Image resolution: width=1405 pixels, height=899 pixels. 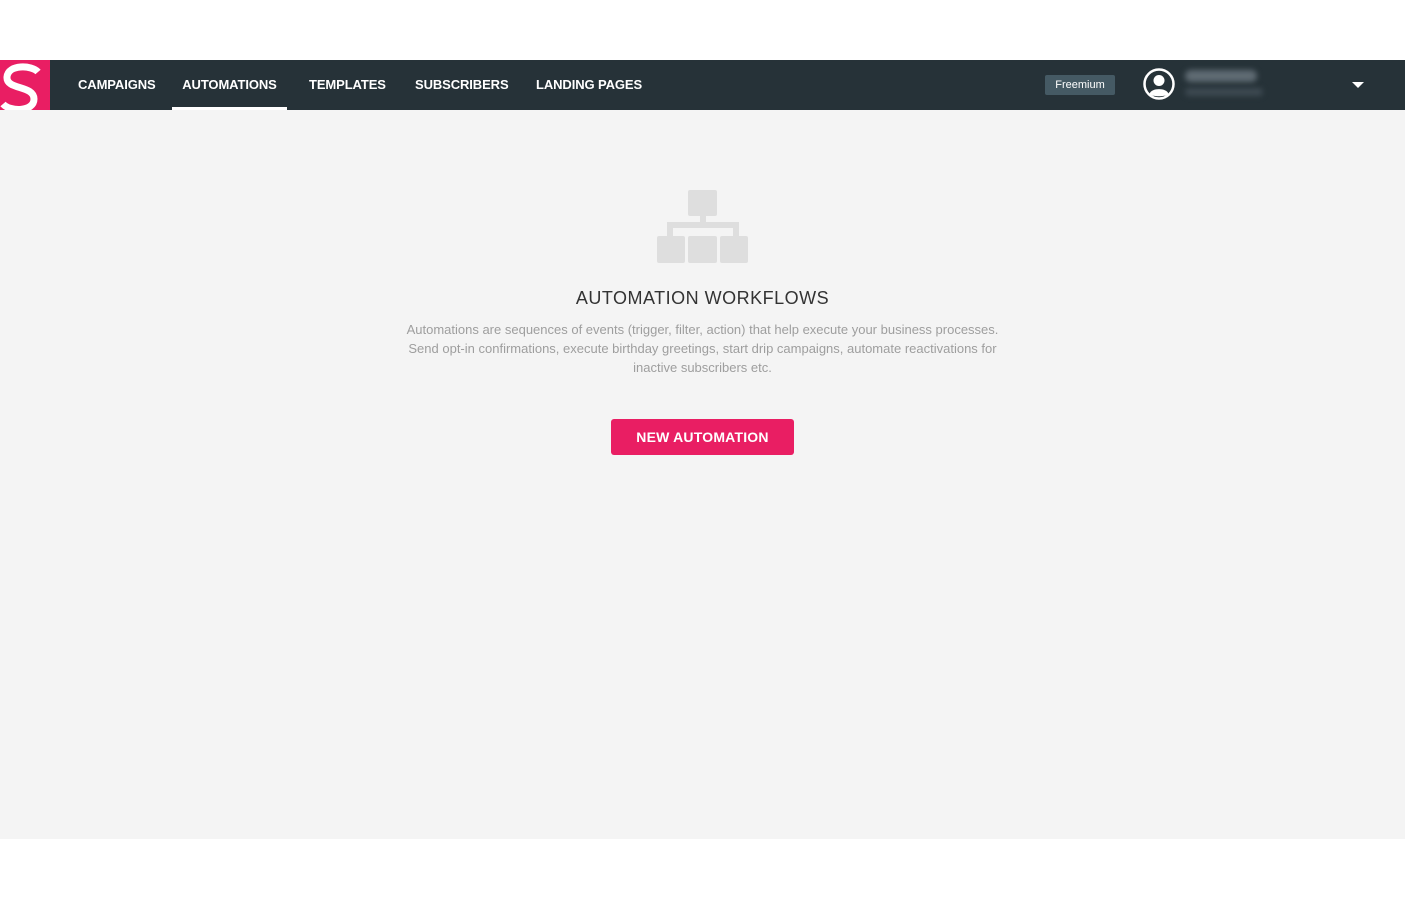 I want to click on nav-subscribers: SUBSCRIBERS, so click(x=462, y=85).